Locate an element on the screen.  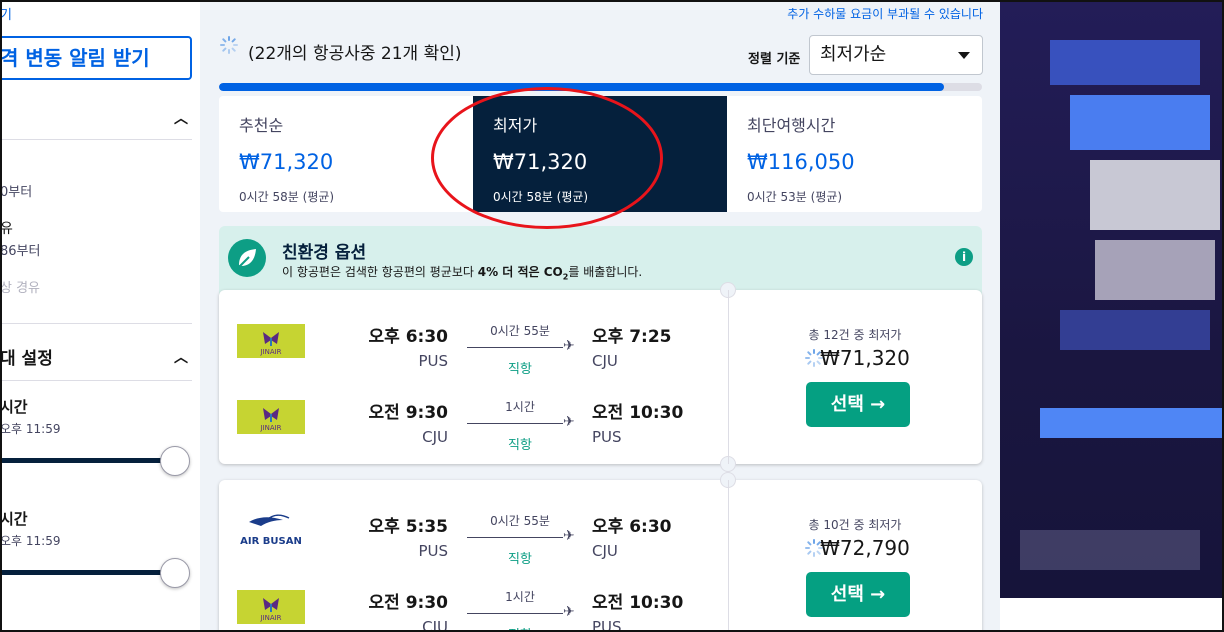
result-price: ₩71,320 is located at coordinates (865, 358).